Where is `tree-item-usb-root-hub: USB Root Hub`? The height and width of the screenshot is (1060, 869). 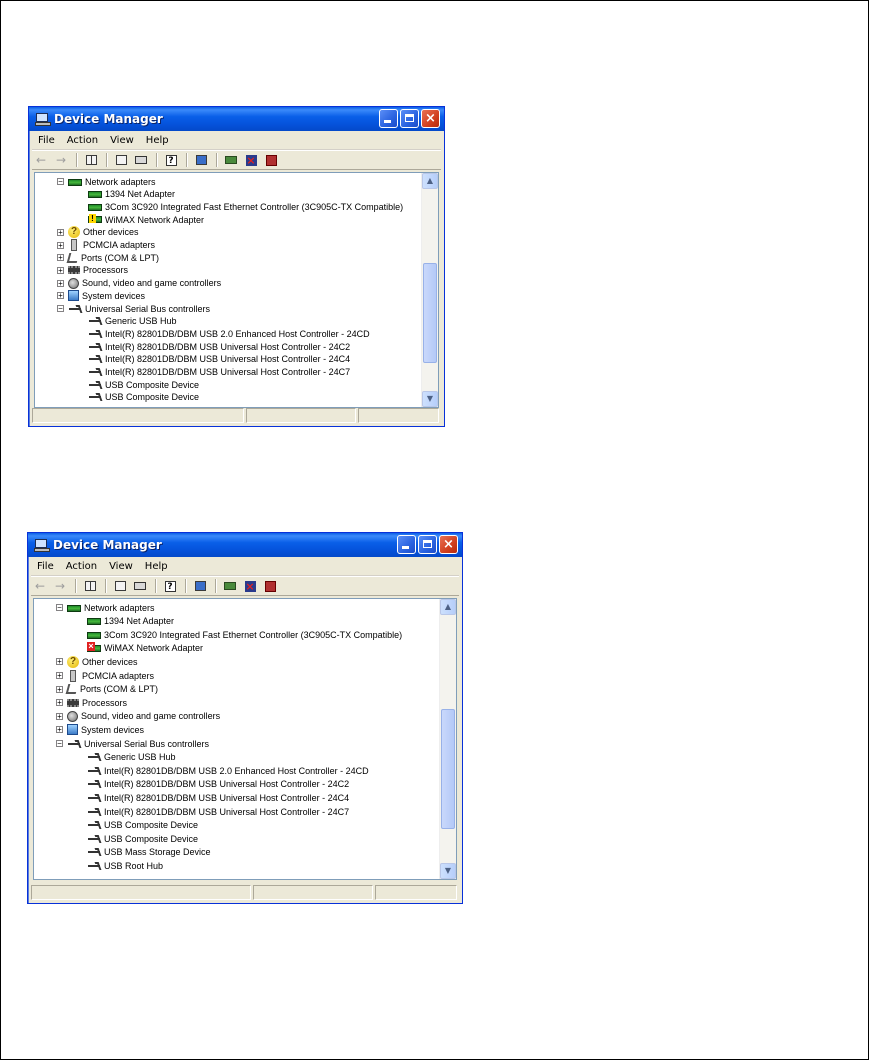
tree-item-usb-root-hub: USB Root Hub is located at coordinates (125, 865).